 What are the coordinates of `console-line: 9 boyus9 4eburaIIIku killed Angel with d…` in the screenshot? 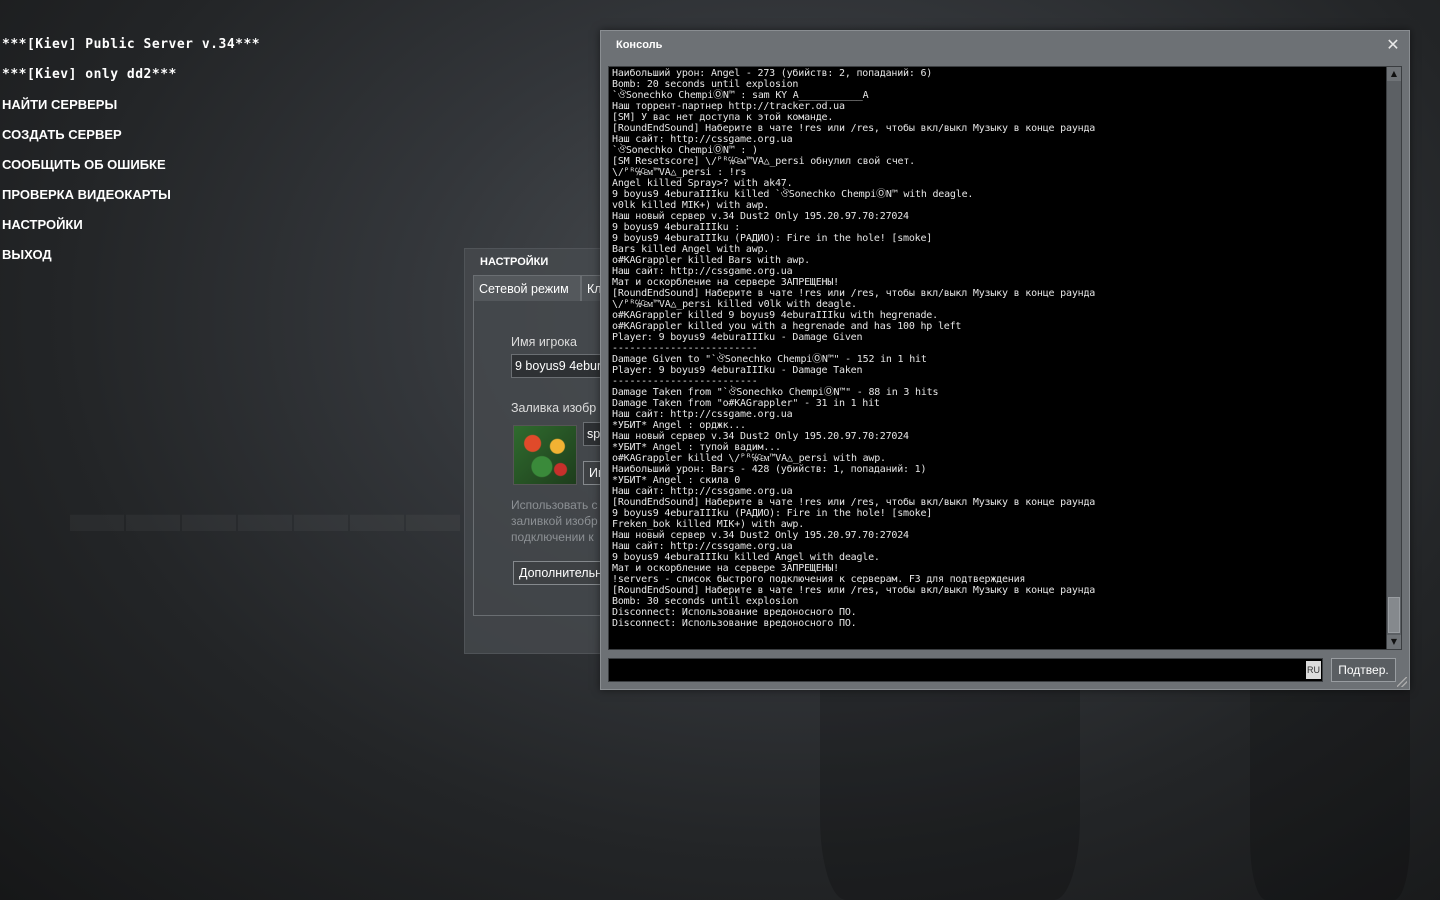 It's located at (746, 557).